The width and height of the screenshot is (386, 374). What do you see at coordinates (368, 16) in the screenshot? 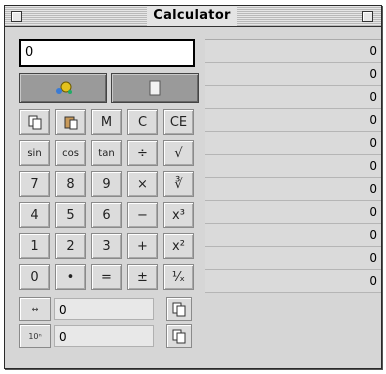
I see `zoom-box` at bounding box center [368, 16].